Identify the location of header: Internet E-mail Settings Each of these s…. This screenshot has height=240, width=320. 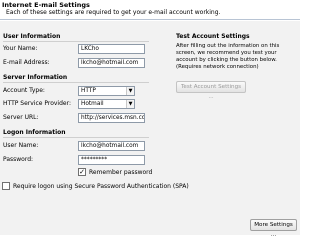
(150, 10).